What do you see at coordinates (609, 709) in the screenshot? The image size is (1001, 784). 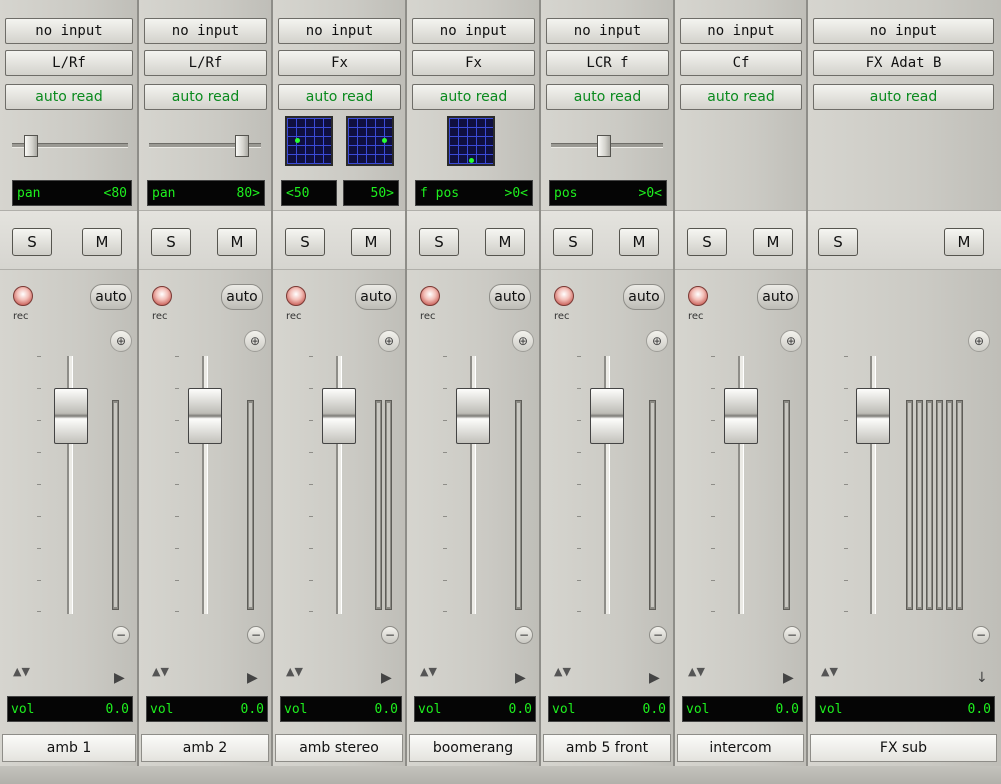 I see `volume-display: vol 0.0` at bounding box center [609, 709].